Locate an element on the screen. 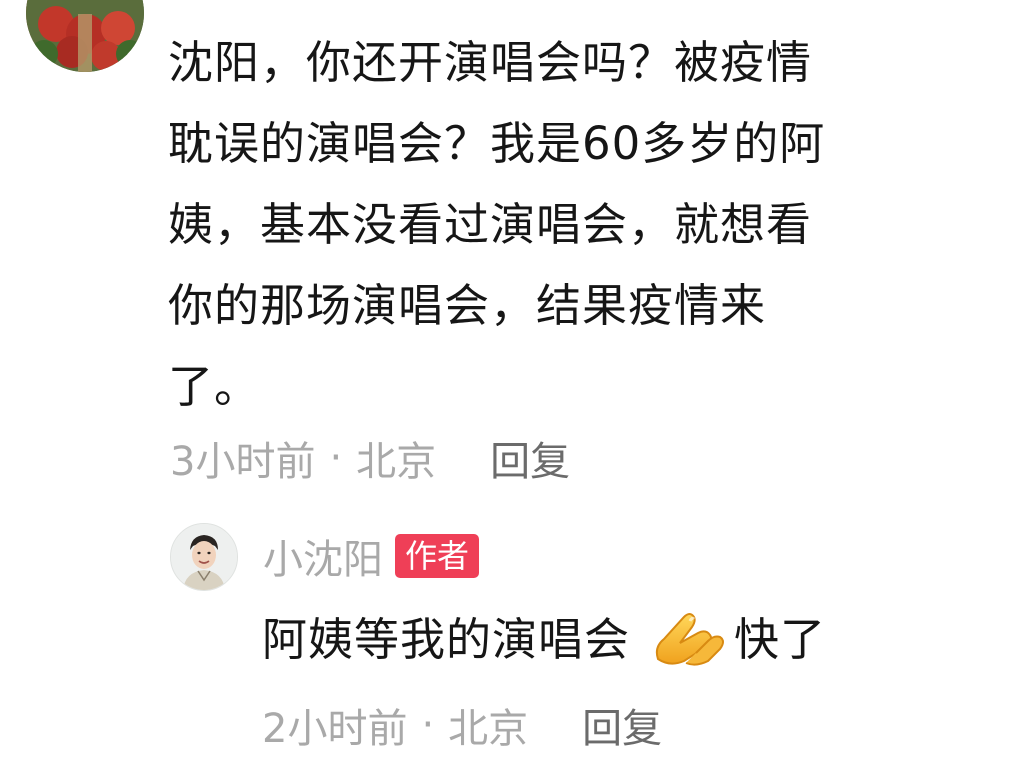  comment-line: 耽误的演唱会？我是60多岁的阿 is located at coordinates (497, 143).